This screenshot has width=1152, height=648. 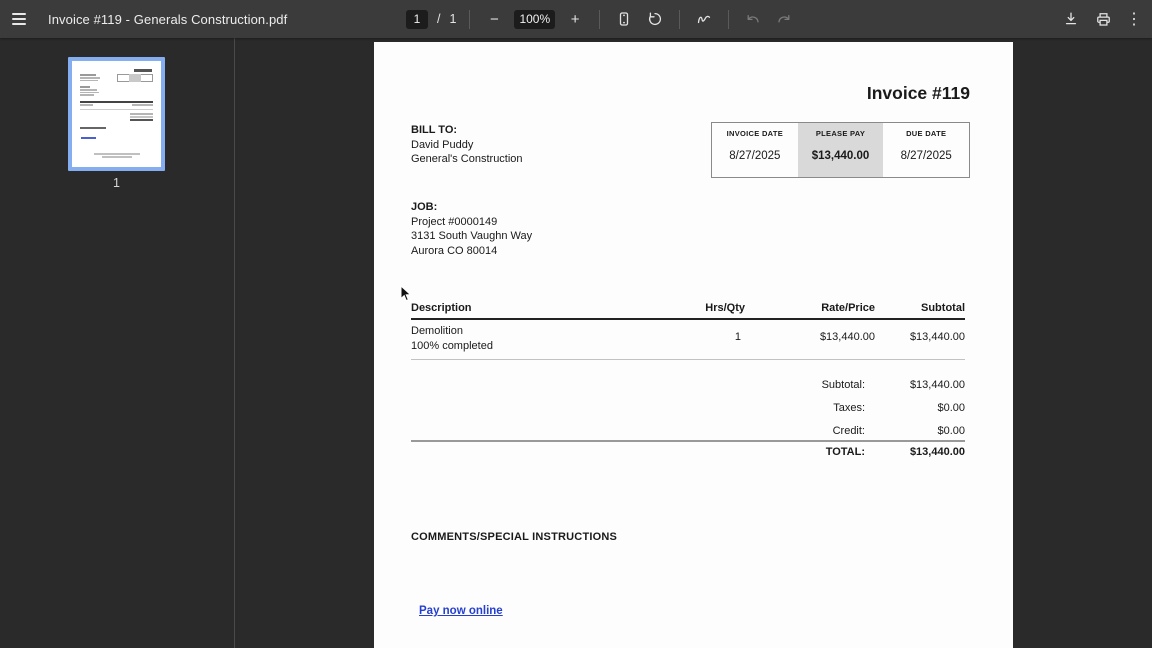 I want to click on subtotal-label: Subtotal:, so click(x=843, y=385).